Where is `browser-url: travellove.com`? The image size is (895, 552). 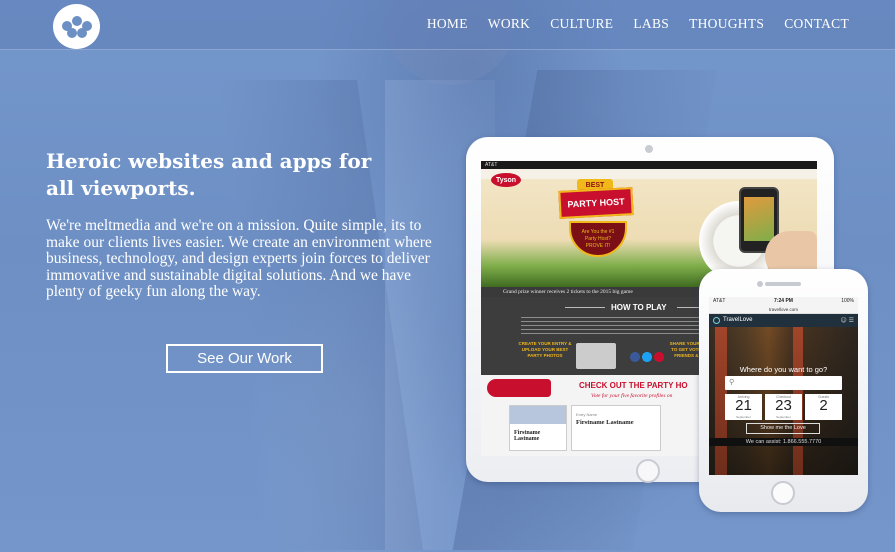 browser-url: travellove.com is located at coordinates (783, 310).